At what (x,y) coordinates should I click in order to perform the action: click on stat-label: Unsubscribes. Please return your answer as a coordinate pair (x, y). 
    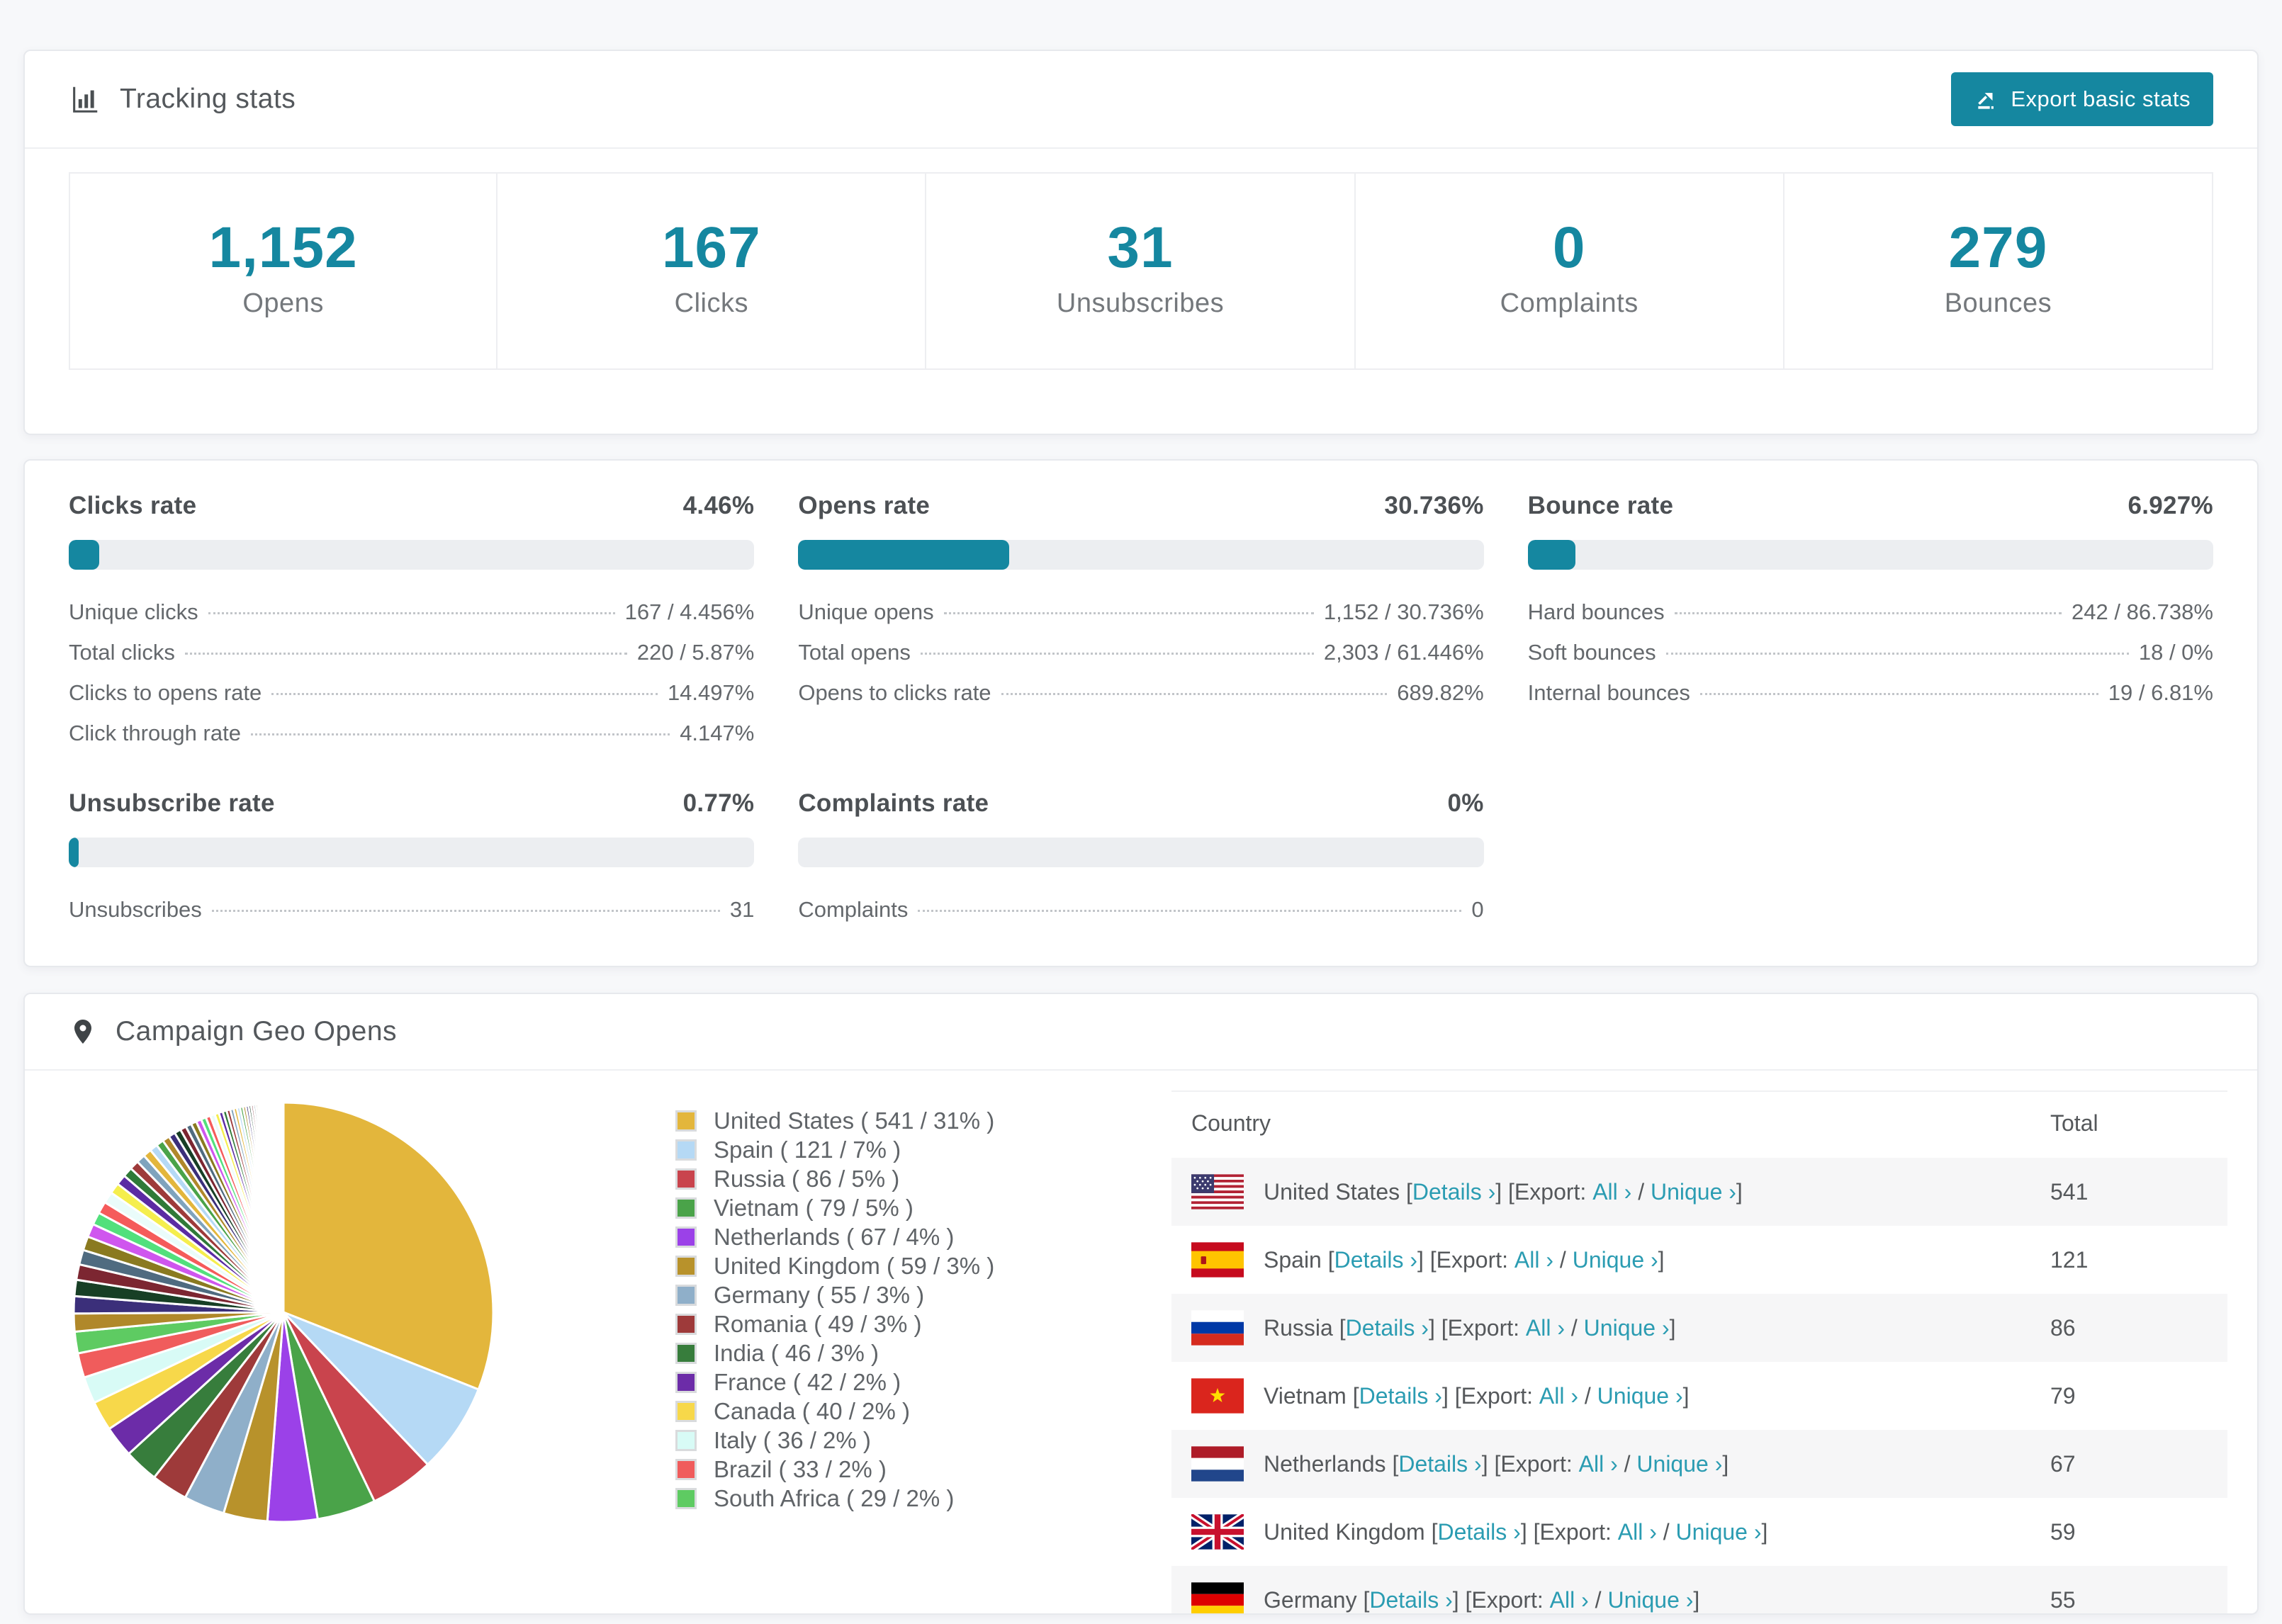
    Looking at the image, I should click on (1140, 303).